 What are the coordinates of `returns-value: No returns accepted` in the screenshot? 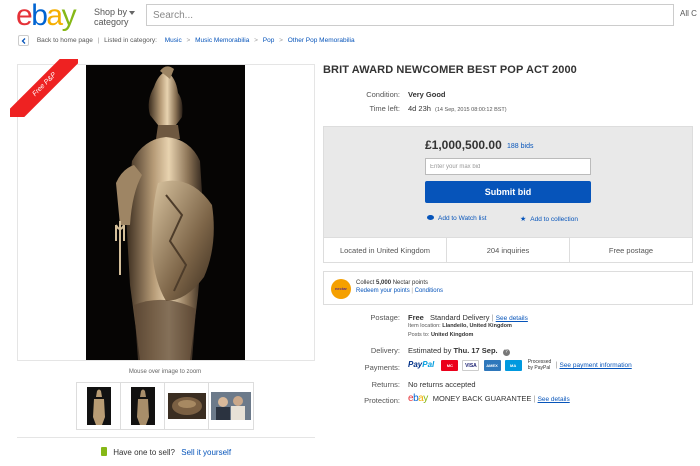 It's located at (442, 384).